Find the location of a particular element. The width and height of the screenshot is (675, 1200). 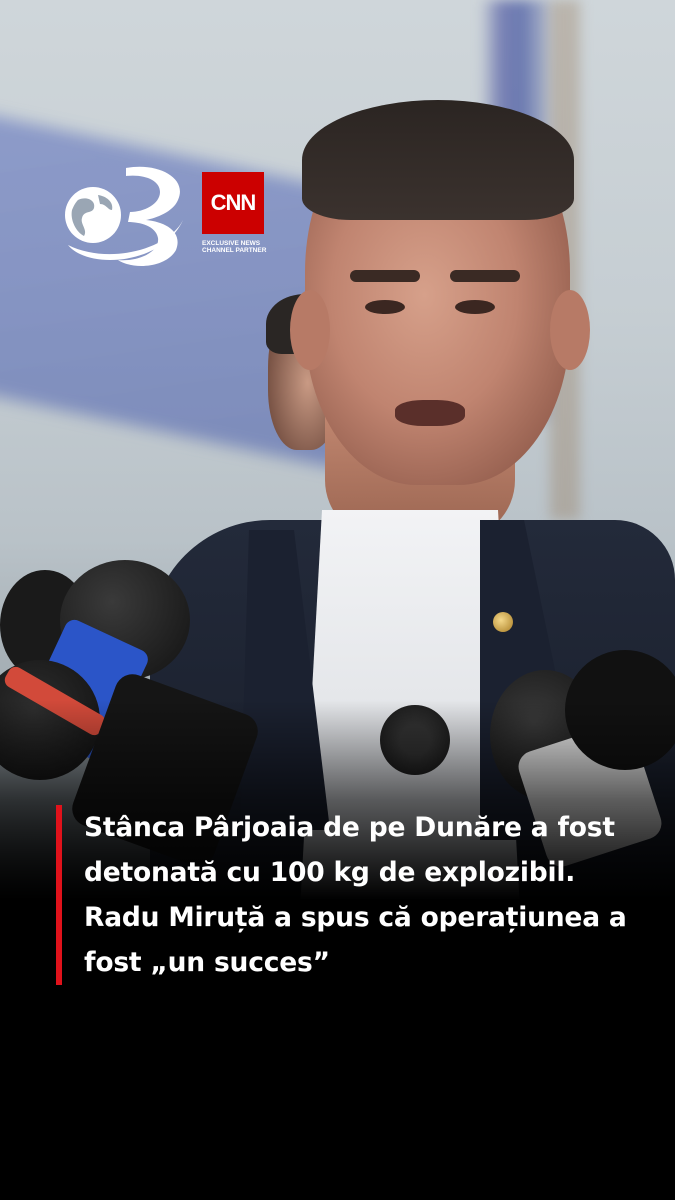

lapel-pin is located at coordinates (503, 622).